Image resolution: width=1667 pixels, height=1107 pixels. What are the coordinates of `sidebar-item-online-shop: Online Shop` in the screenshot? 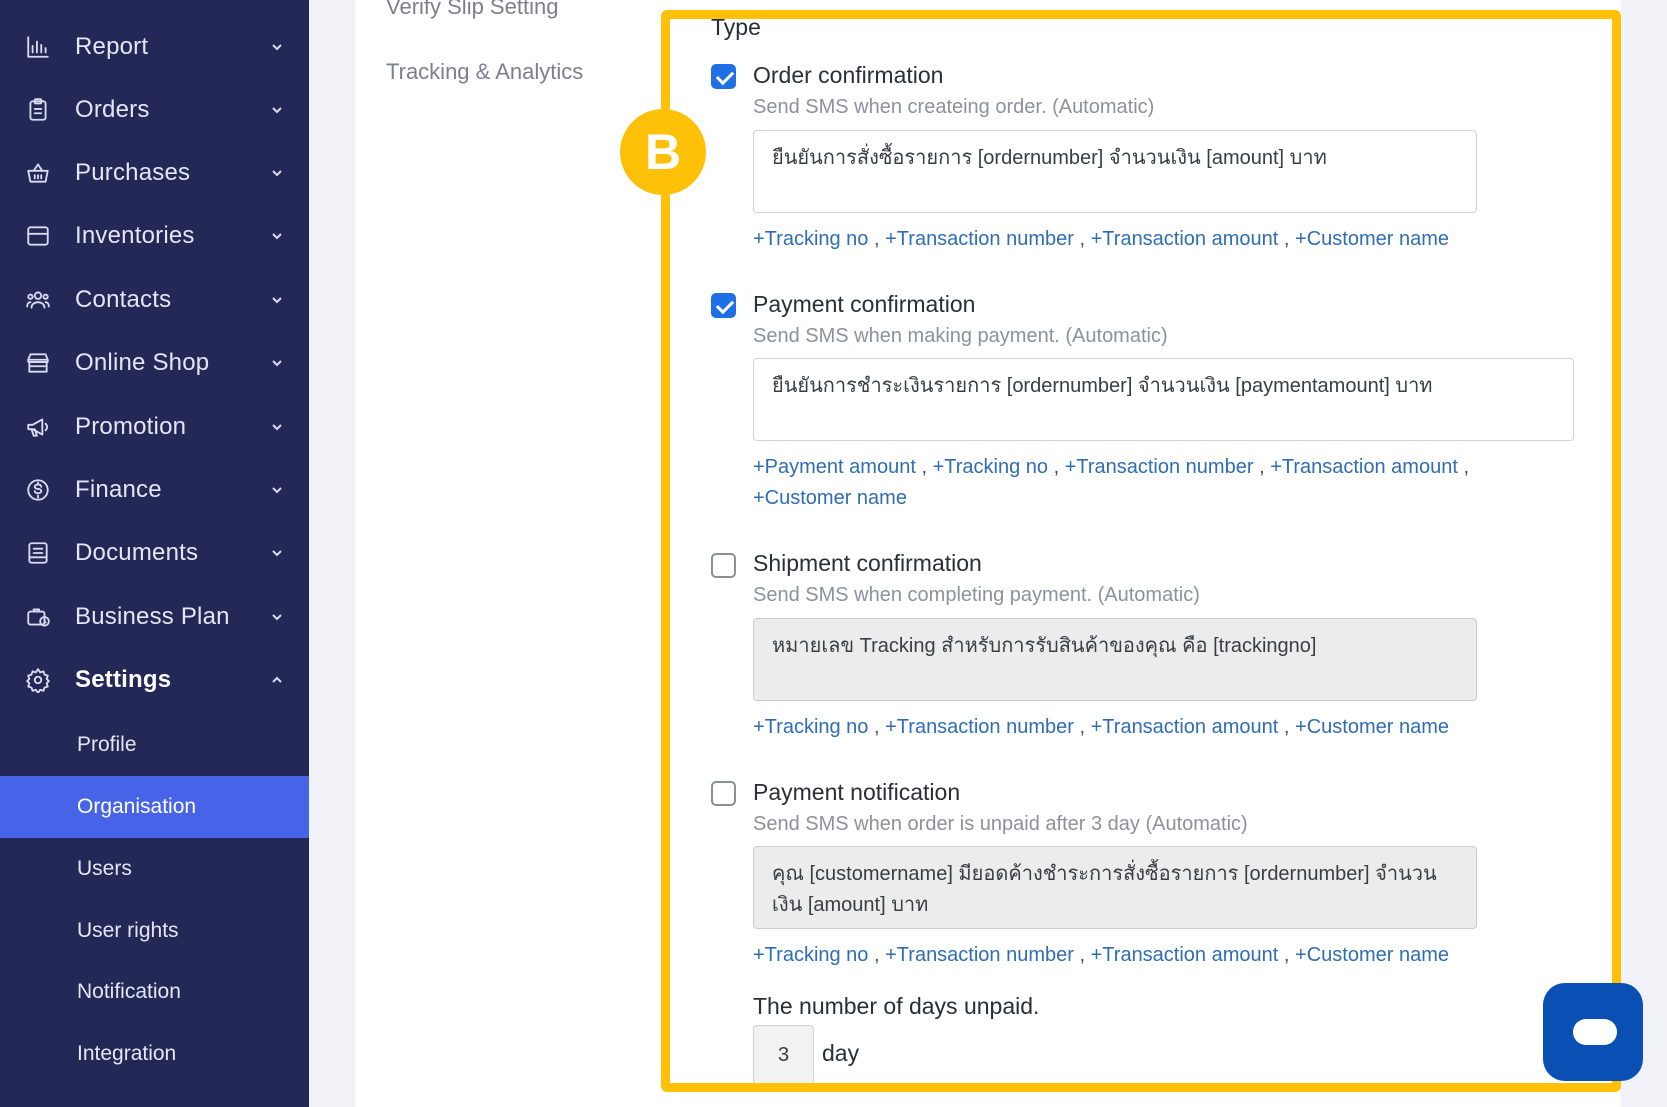 It's located at (154, 362).